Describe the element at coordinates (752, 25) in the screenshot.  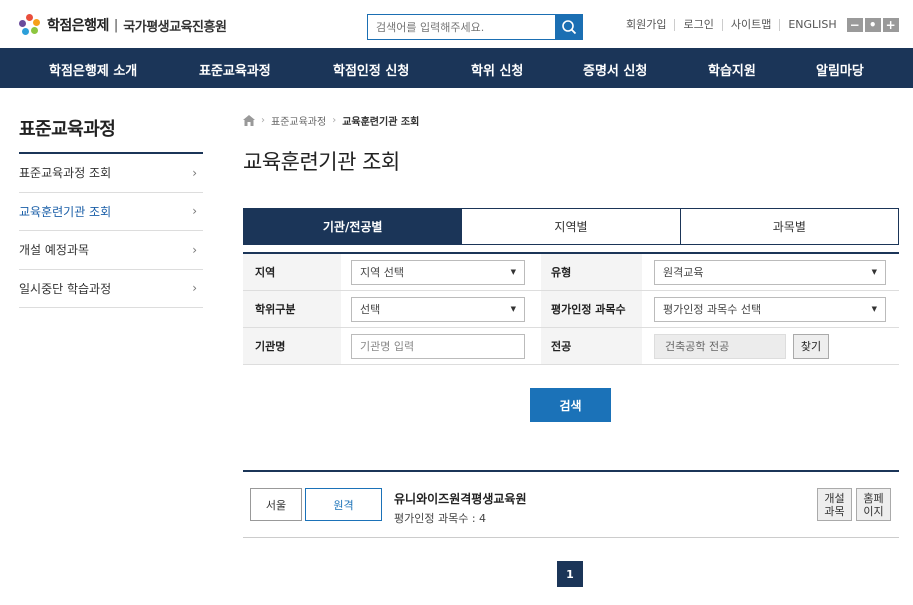
I see `sitemap-link: 사이트맵` at that location.